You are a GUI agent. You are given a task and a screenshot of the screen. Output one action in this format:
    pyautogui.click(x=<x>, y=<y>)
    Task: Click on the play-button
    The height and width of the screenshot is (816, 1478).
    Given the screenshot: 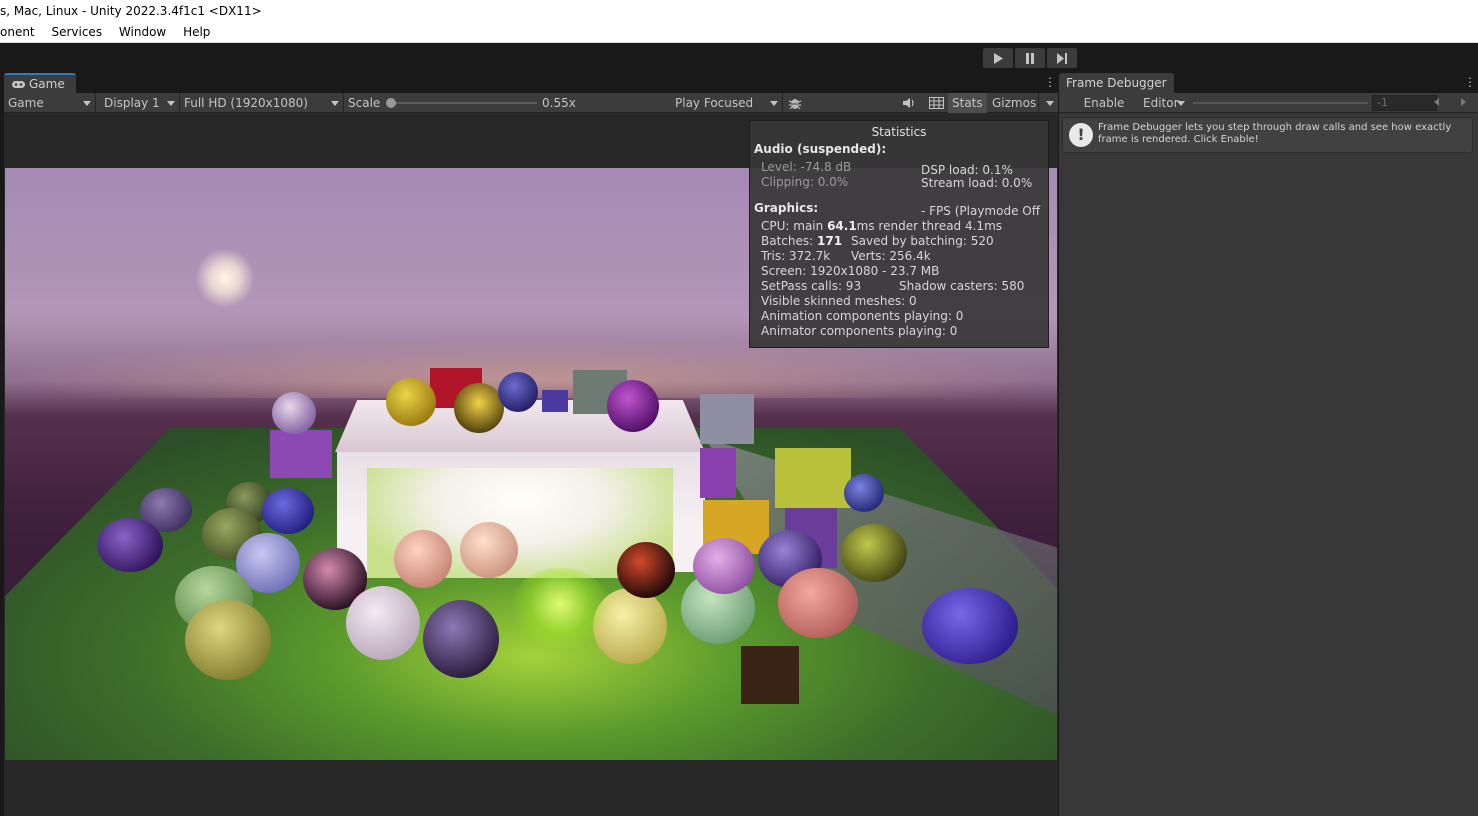 What is the action you would take?
    pyautogui.click(x=998, y=58)
    